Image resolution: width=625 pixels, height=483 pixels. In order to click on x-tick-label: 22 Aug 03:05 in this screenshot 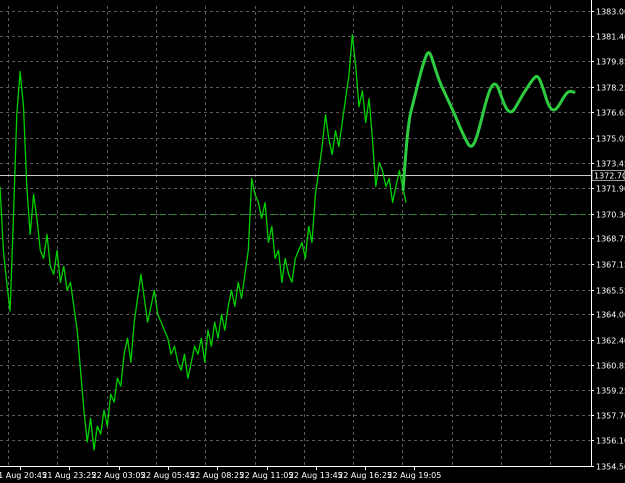, I will do `click(119, 475)`.